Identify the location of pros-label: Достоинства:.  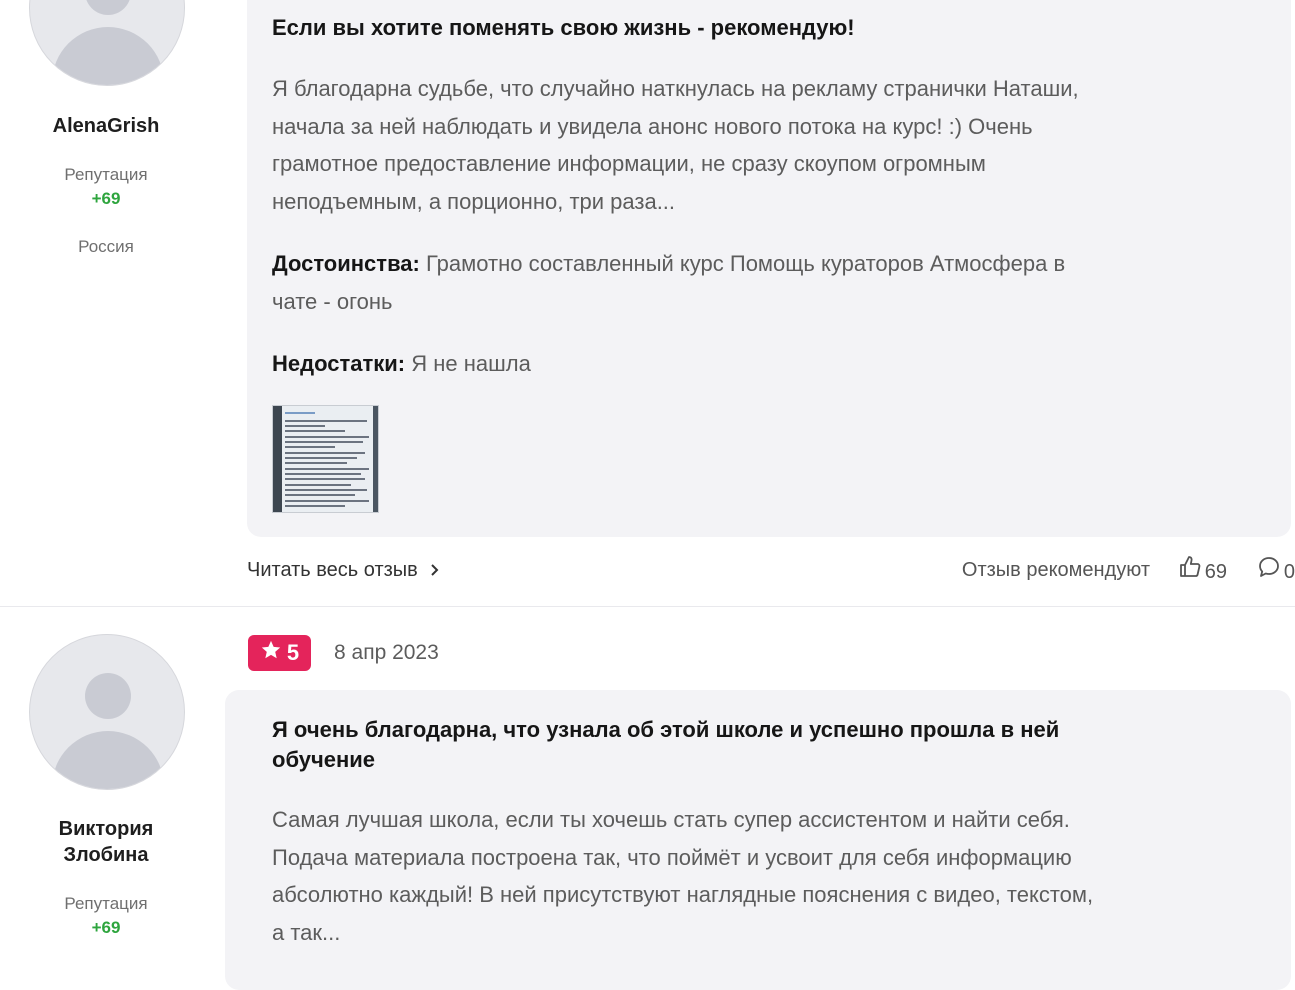
(346, 263).